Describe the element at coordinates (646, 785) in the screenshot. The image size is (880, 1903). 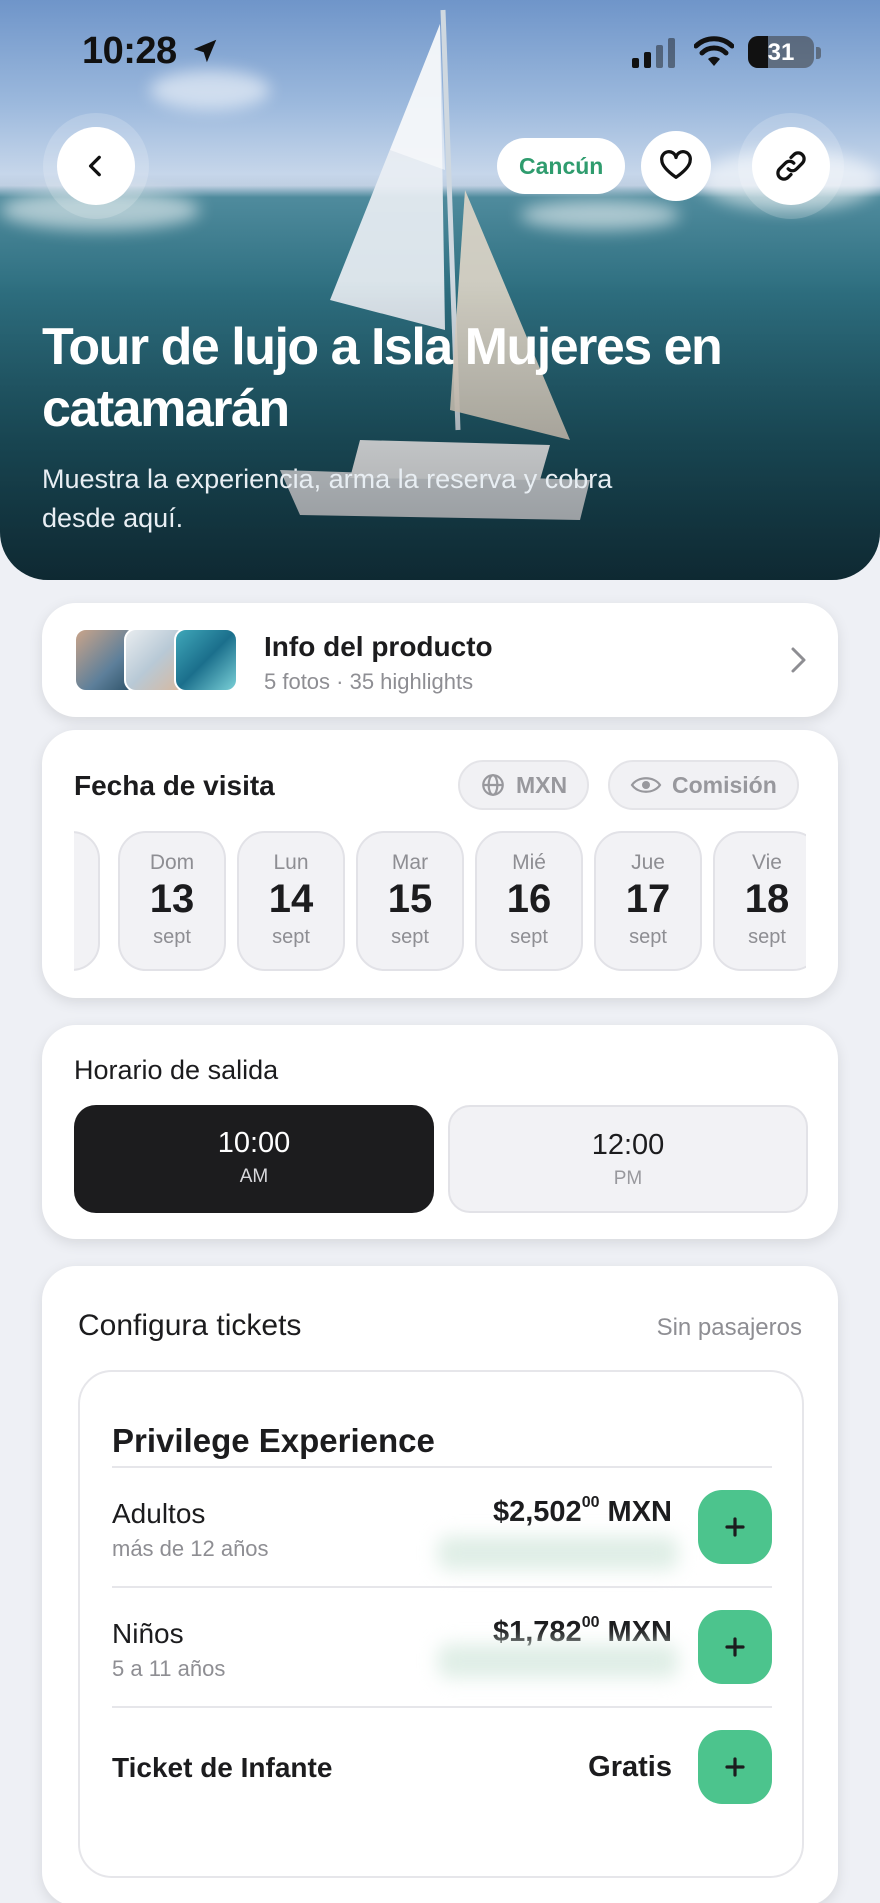
I see `eye-icon` at that location.